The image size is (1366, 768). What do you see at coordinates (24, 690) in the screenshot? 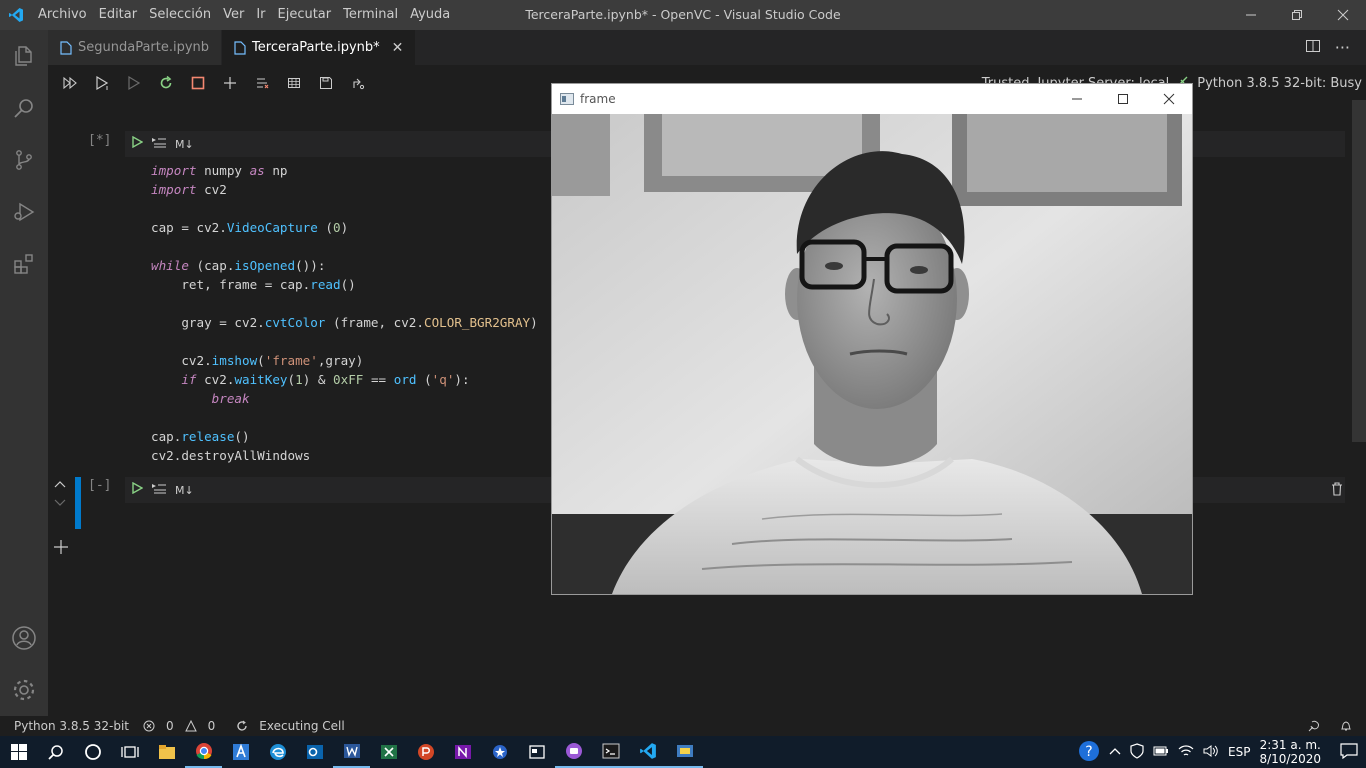
I see `settings-gear-icon` at bounding box center [24, 690].